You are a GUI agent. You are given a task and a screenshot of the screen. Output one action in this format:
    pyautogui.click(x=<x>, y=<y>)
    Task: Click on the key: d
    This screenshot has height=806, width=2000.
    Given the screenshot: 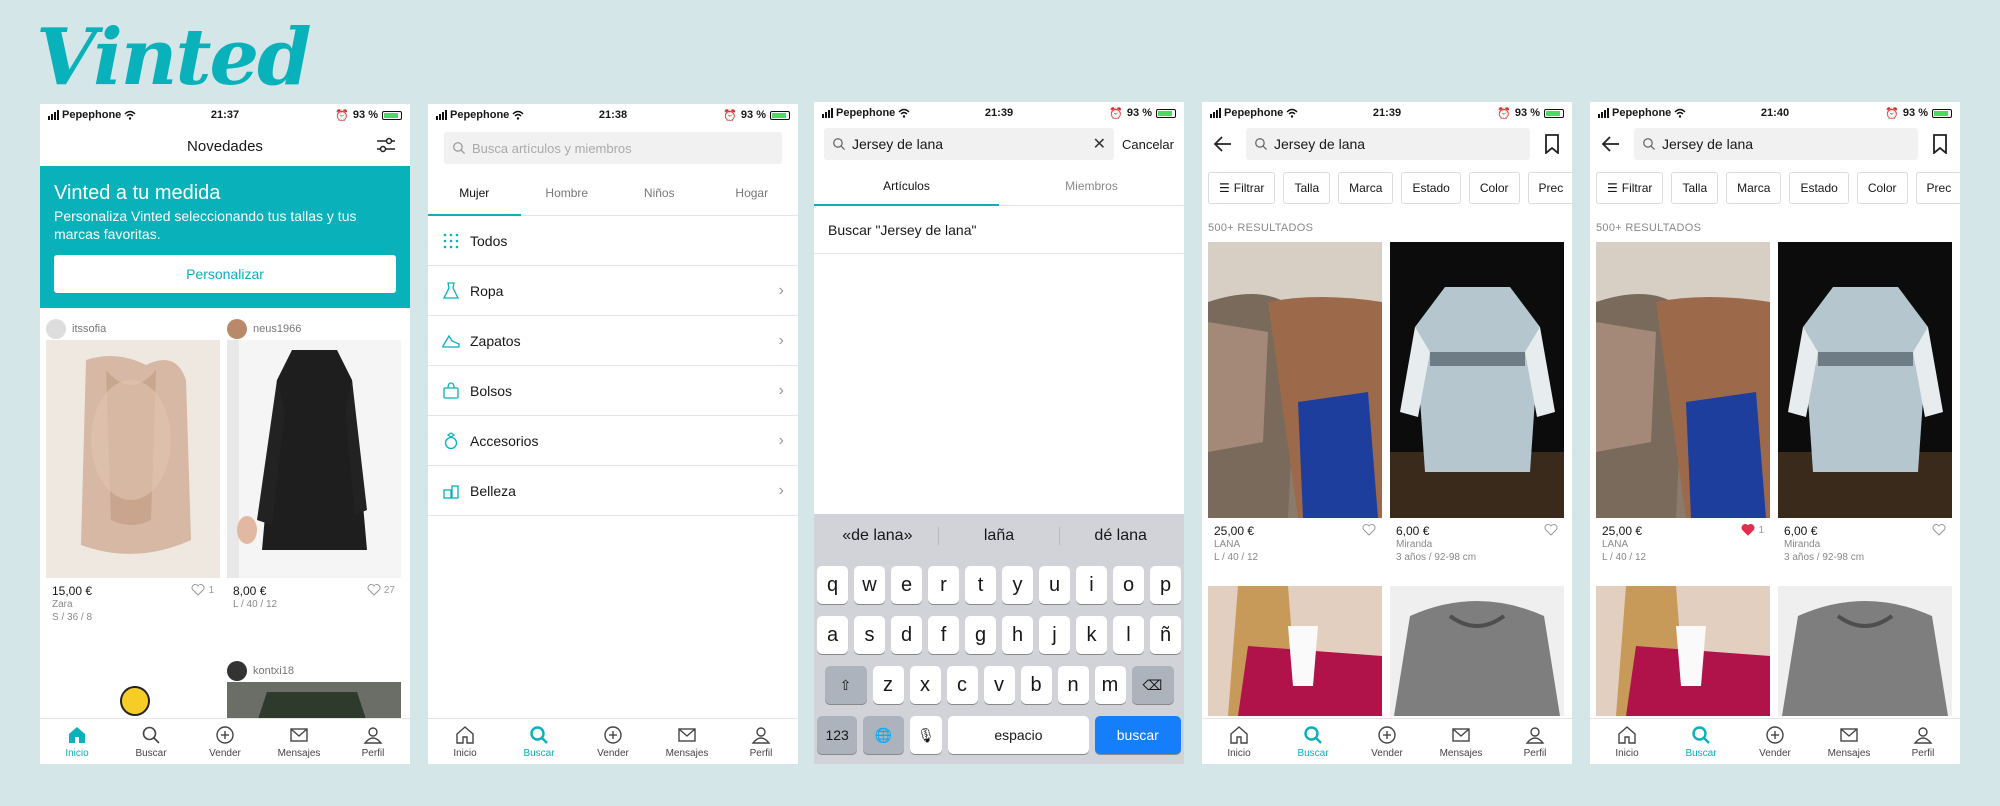 What is the action you would take?
    pyautogui.click(x=906, y=635)
    